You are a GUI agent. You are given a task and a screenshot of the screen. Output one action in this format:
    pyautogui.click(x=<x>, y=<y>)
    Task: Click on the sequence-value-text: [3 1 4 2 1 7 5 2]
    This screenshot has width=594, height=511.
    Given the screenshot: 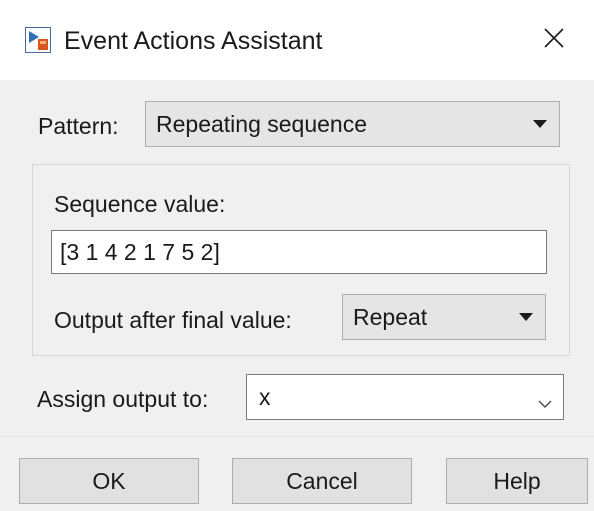 What is the action you would take?
    pyautogui.click(x=140, y=252)
    